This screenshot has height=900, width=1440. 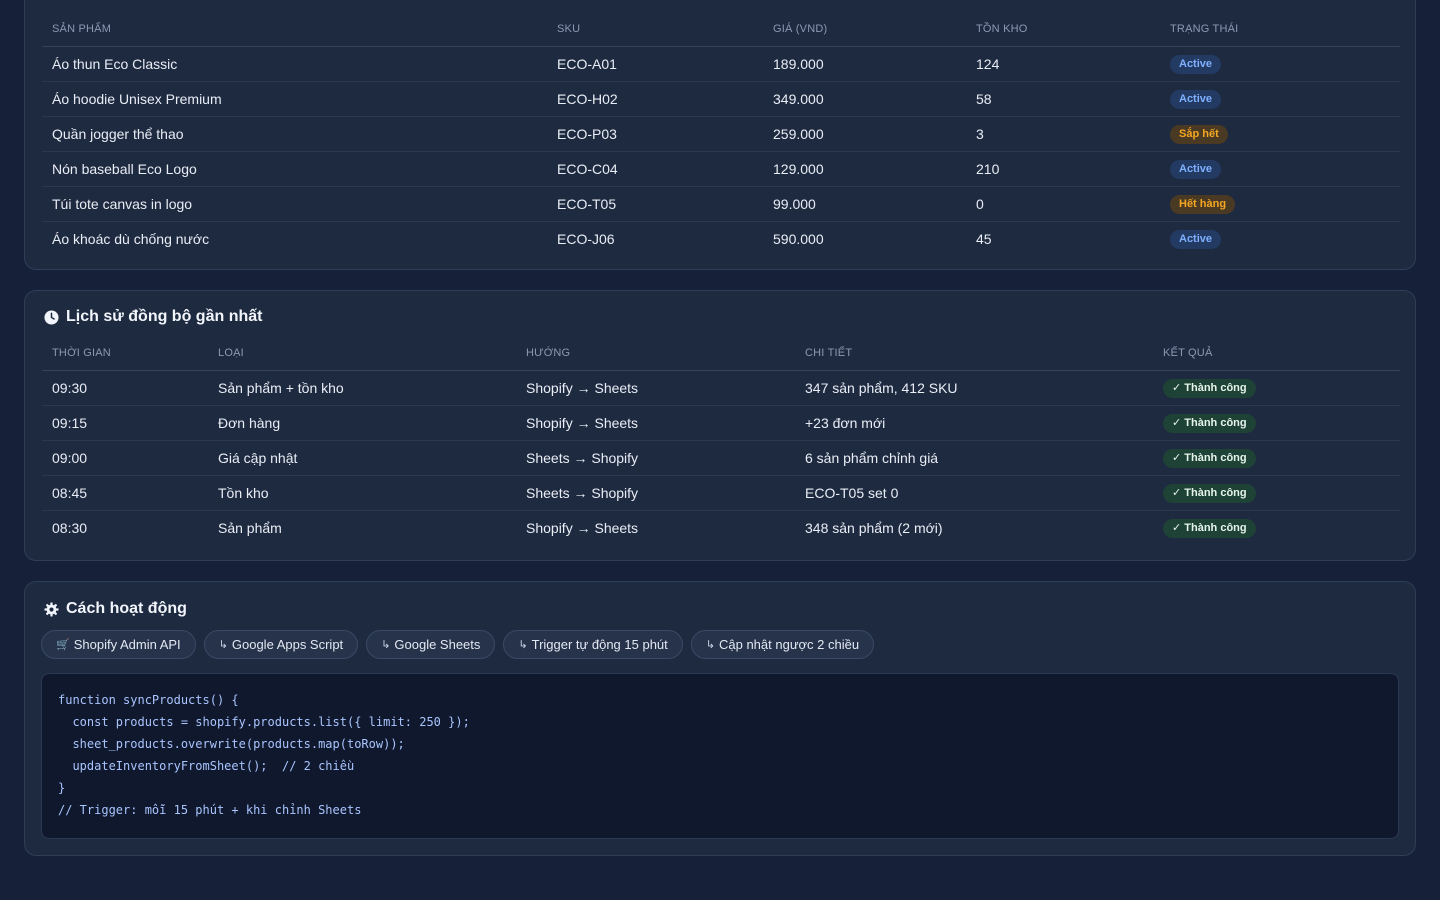 I want to click on product-sku: ECO-C04, so click(x=655, y=169).